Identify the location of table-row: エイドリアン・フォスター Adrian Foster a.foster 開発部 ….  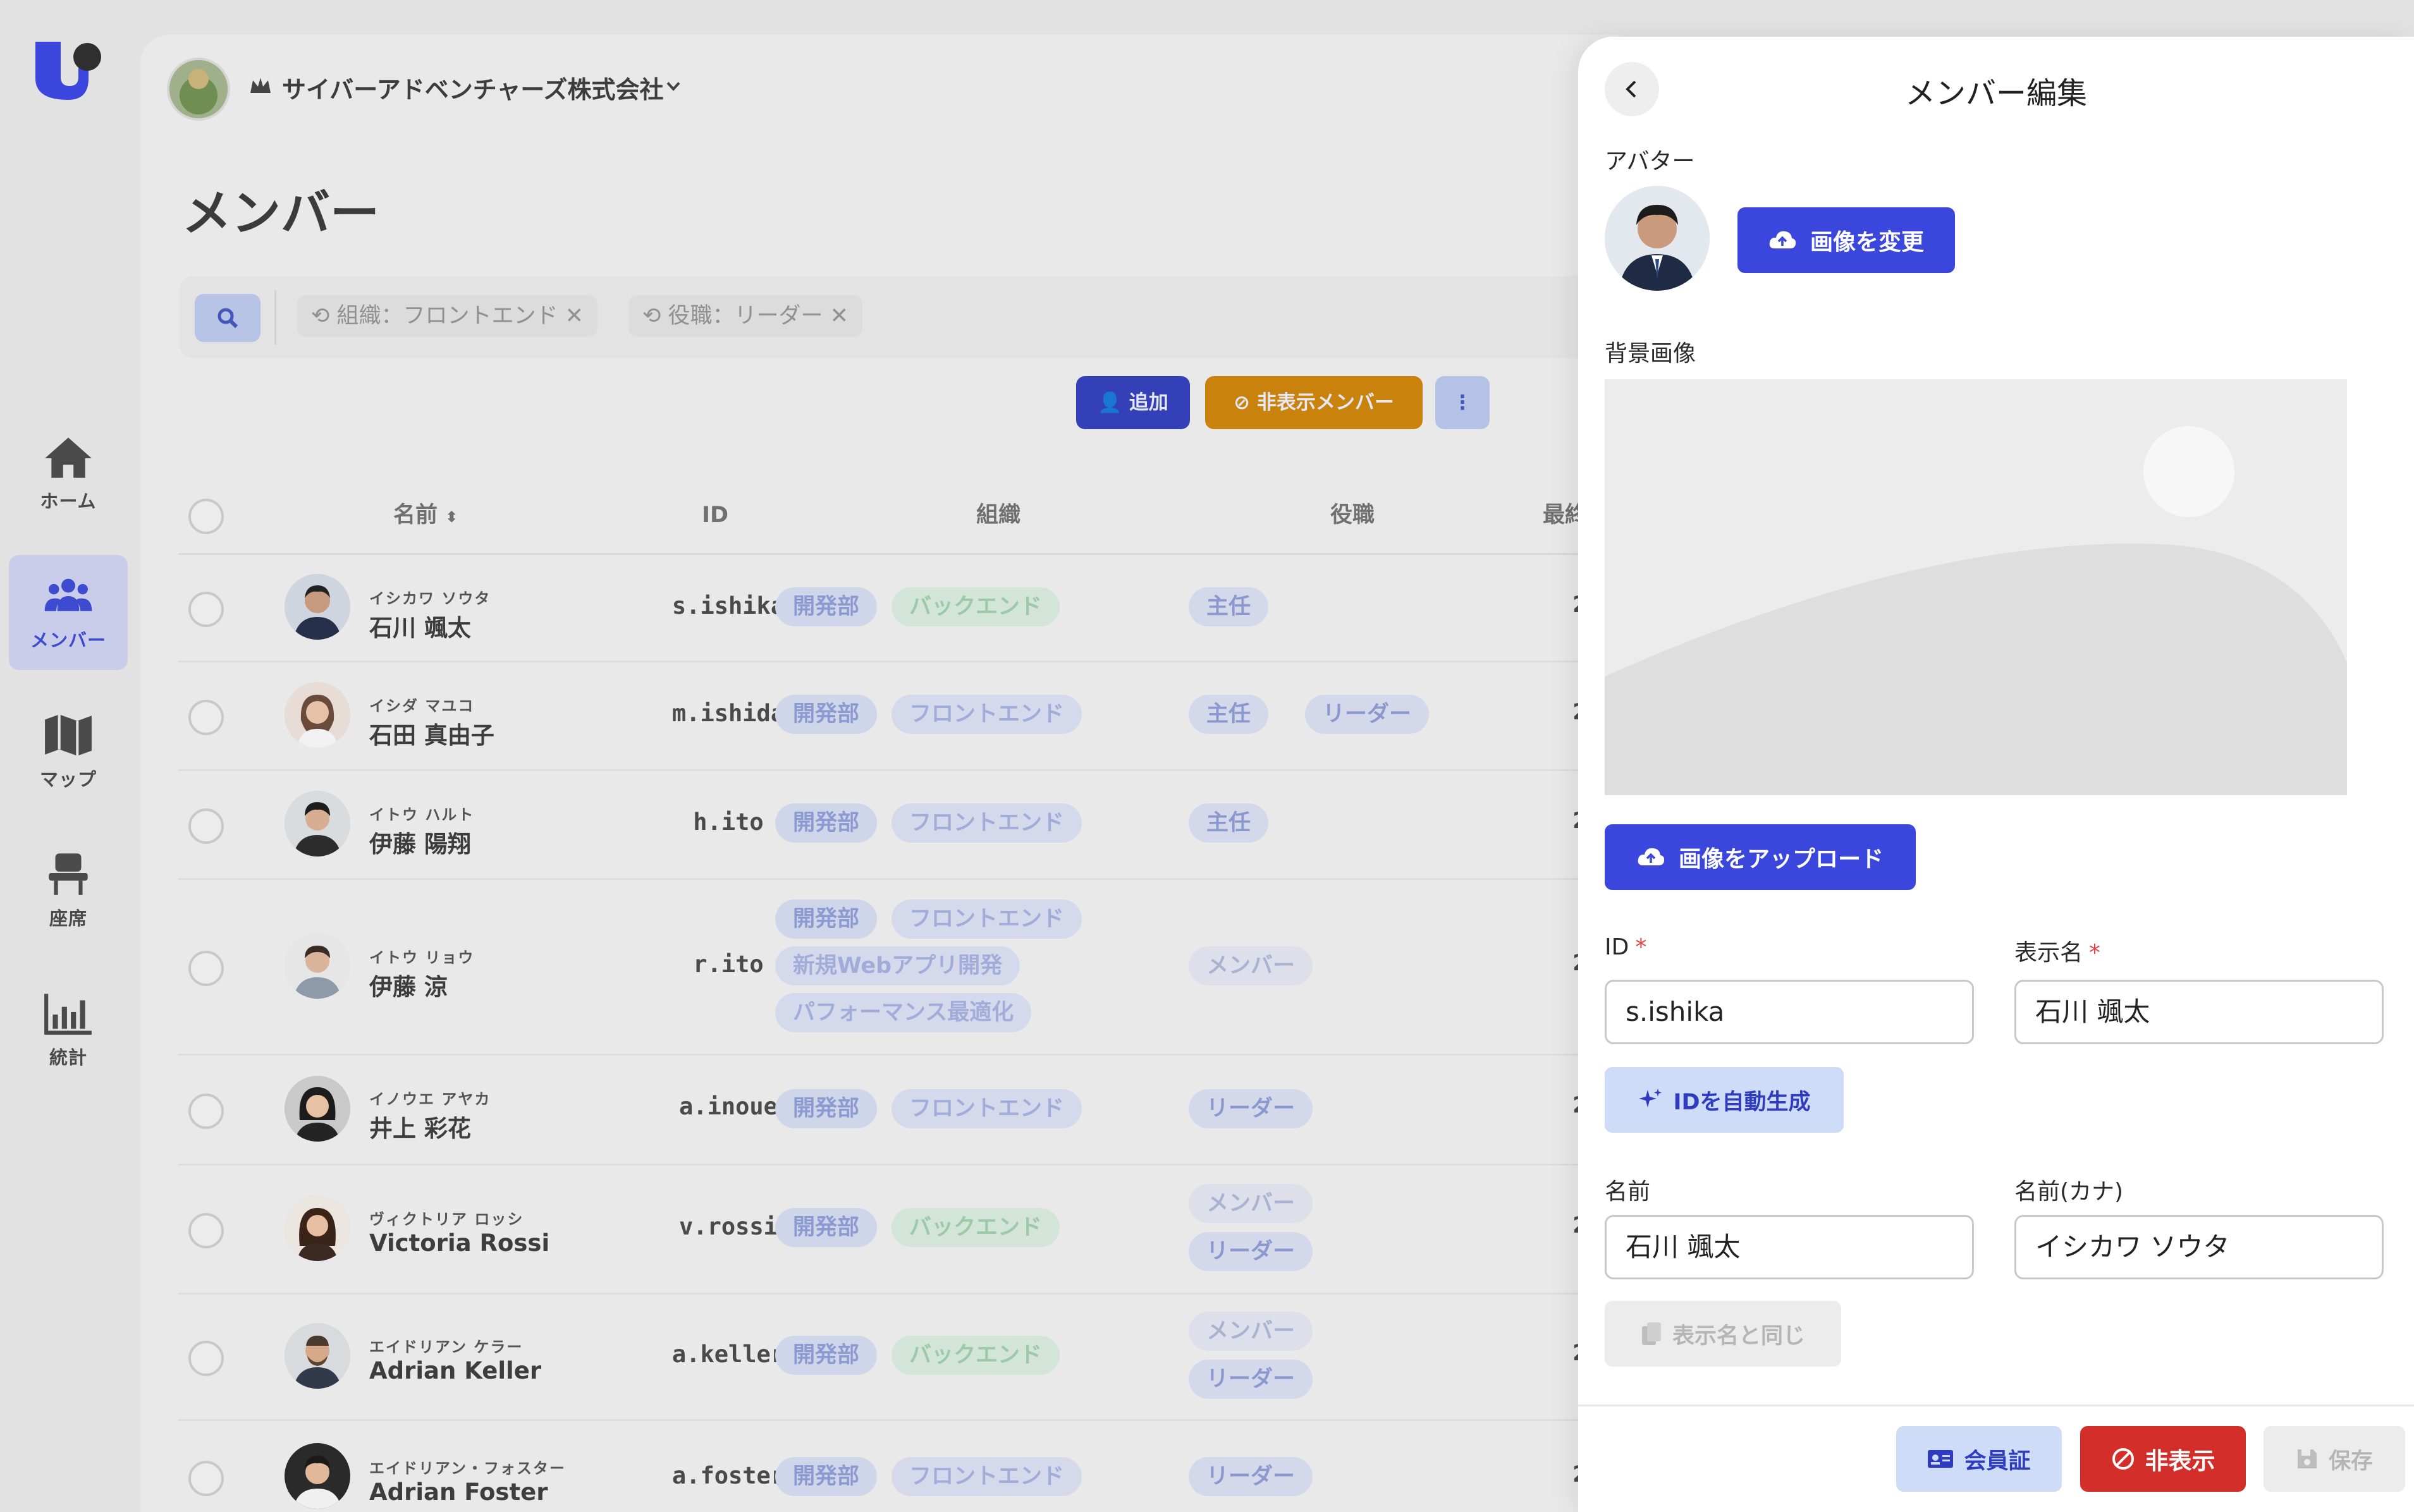
(899, 1465).